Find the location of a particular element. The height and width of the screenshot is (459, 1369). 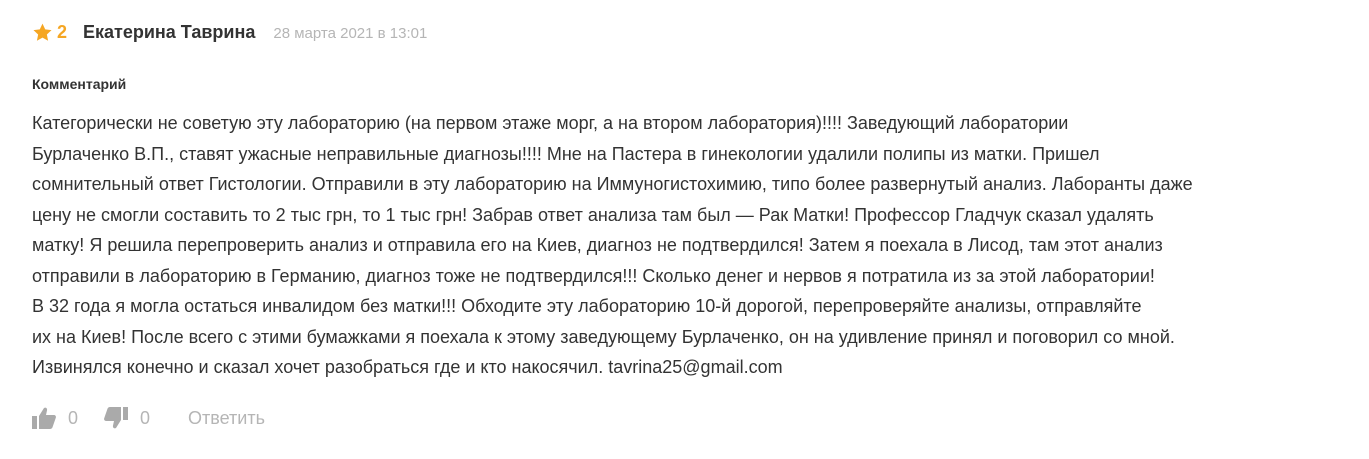

dislike-button: 0 is located at coordinates (127, 418).